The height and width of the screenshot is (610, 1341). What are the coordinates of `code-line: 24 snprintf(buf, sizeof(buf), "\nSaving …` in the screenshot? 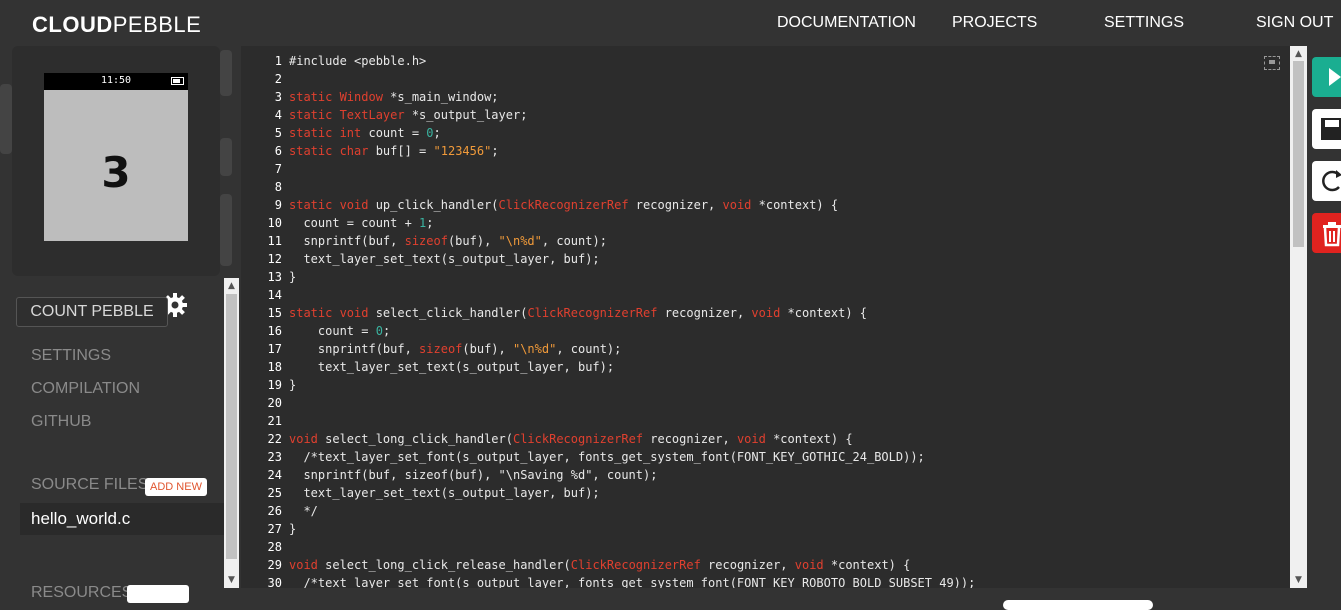 It's located at (608, 475).